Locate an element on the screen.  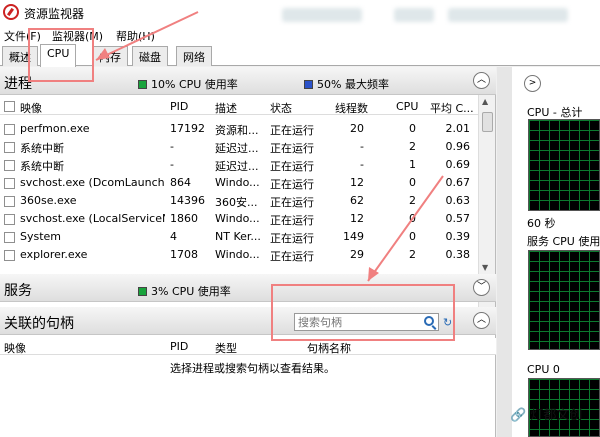
handle-search-box is located at coordinates (366, 322).